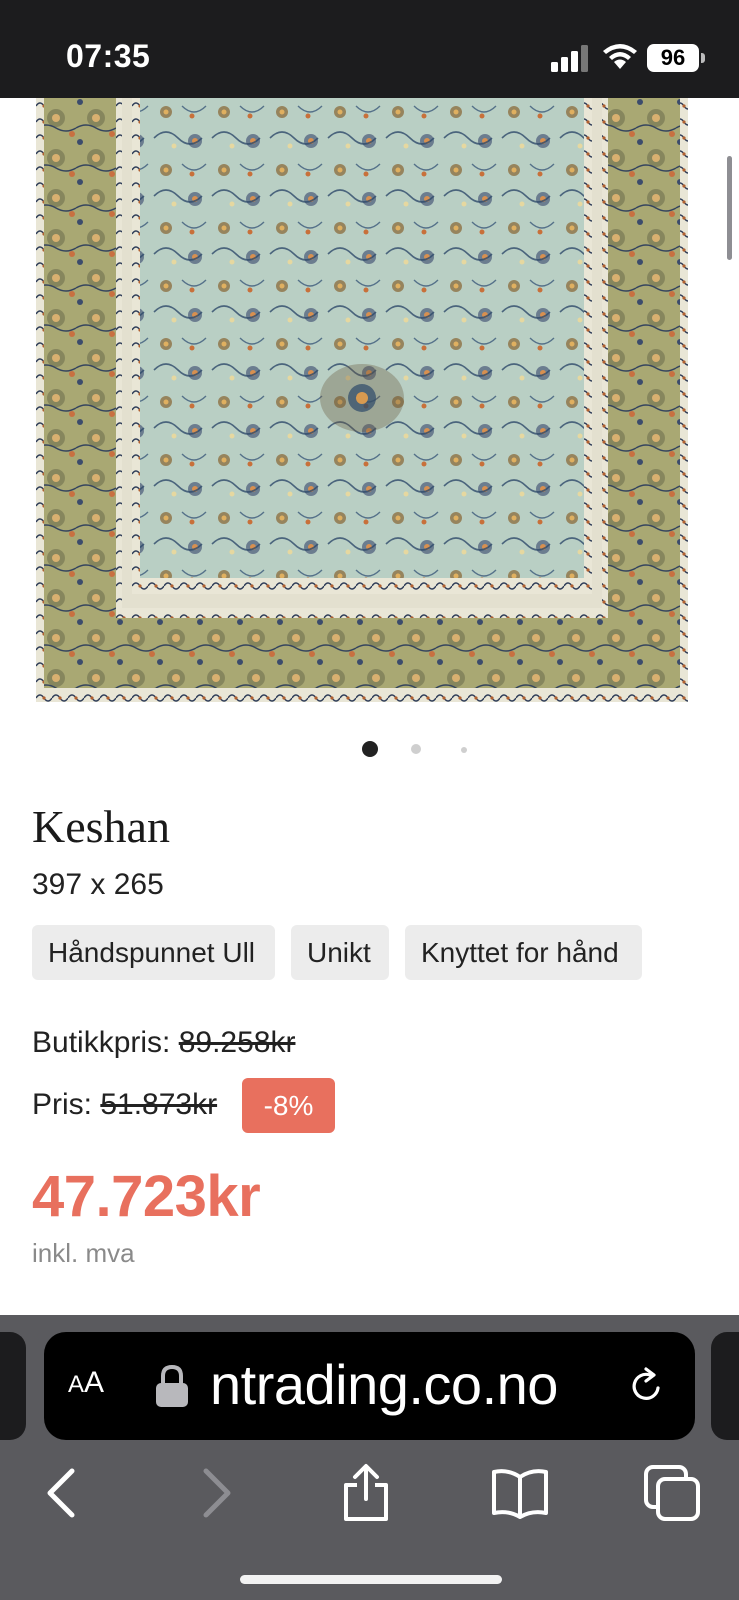  I want to click on next-tab-preview, so click(725, 1386).